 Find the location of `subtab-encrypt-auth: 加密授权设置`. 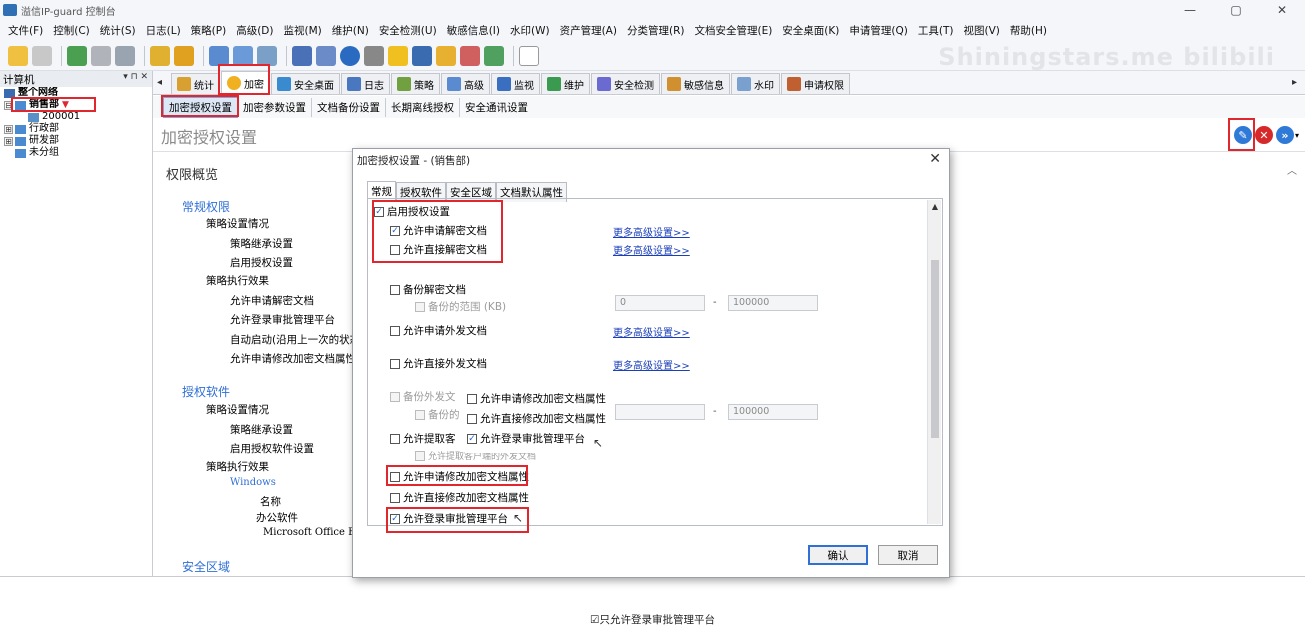

subtab-encrypt-auth: 加密授权设置 is located at coordinates (200, 106).